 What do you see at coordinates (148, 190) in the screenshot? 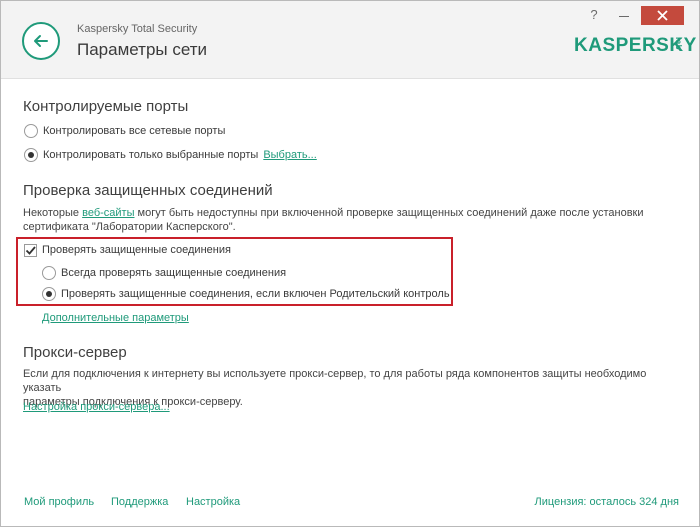
I see `secure-section-title: Проверка защищенных соединений` at bounding box center [148, 190].